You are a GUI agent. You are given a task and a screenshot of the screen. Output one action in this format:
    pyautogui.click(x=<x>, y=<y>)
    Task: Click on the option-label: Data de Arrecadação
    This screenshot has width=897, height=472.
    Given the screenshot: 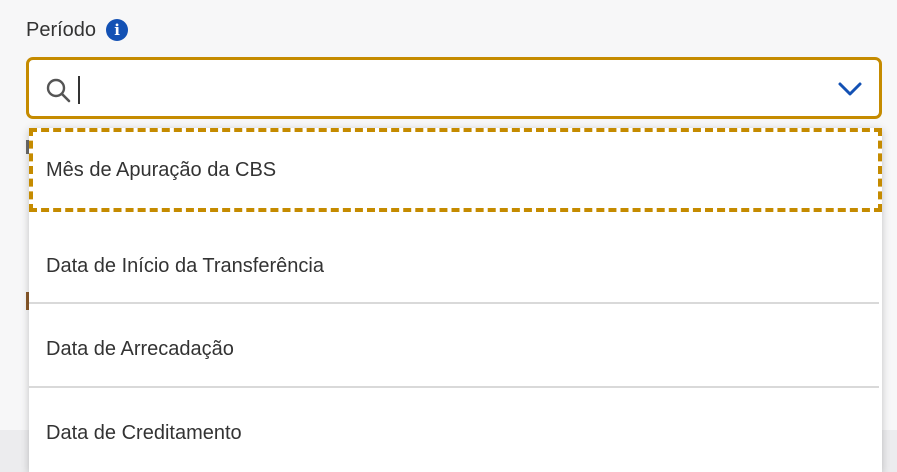 What is the action you would take?
    pyautogui.click(x=140, y=348)
    